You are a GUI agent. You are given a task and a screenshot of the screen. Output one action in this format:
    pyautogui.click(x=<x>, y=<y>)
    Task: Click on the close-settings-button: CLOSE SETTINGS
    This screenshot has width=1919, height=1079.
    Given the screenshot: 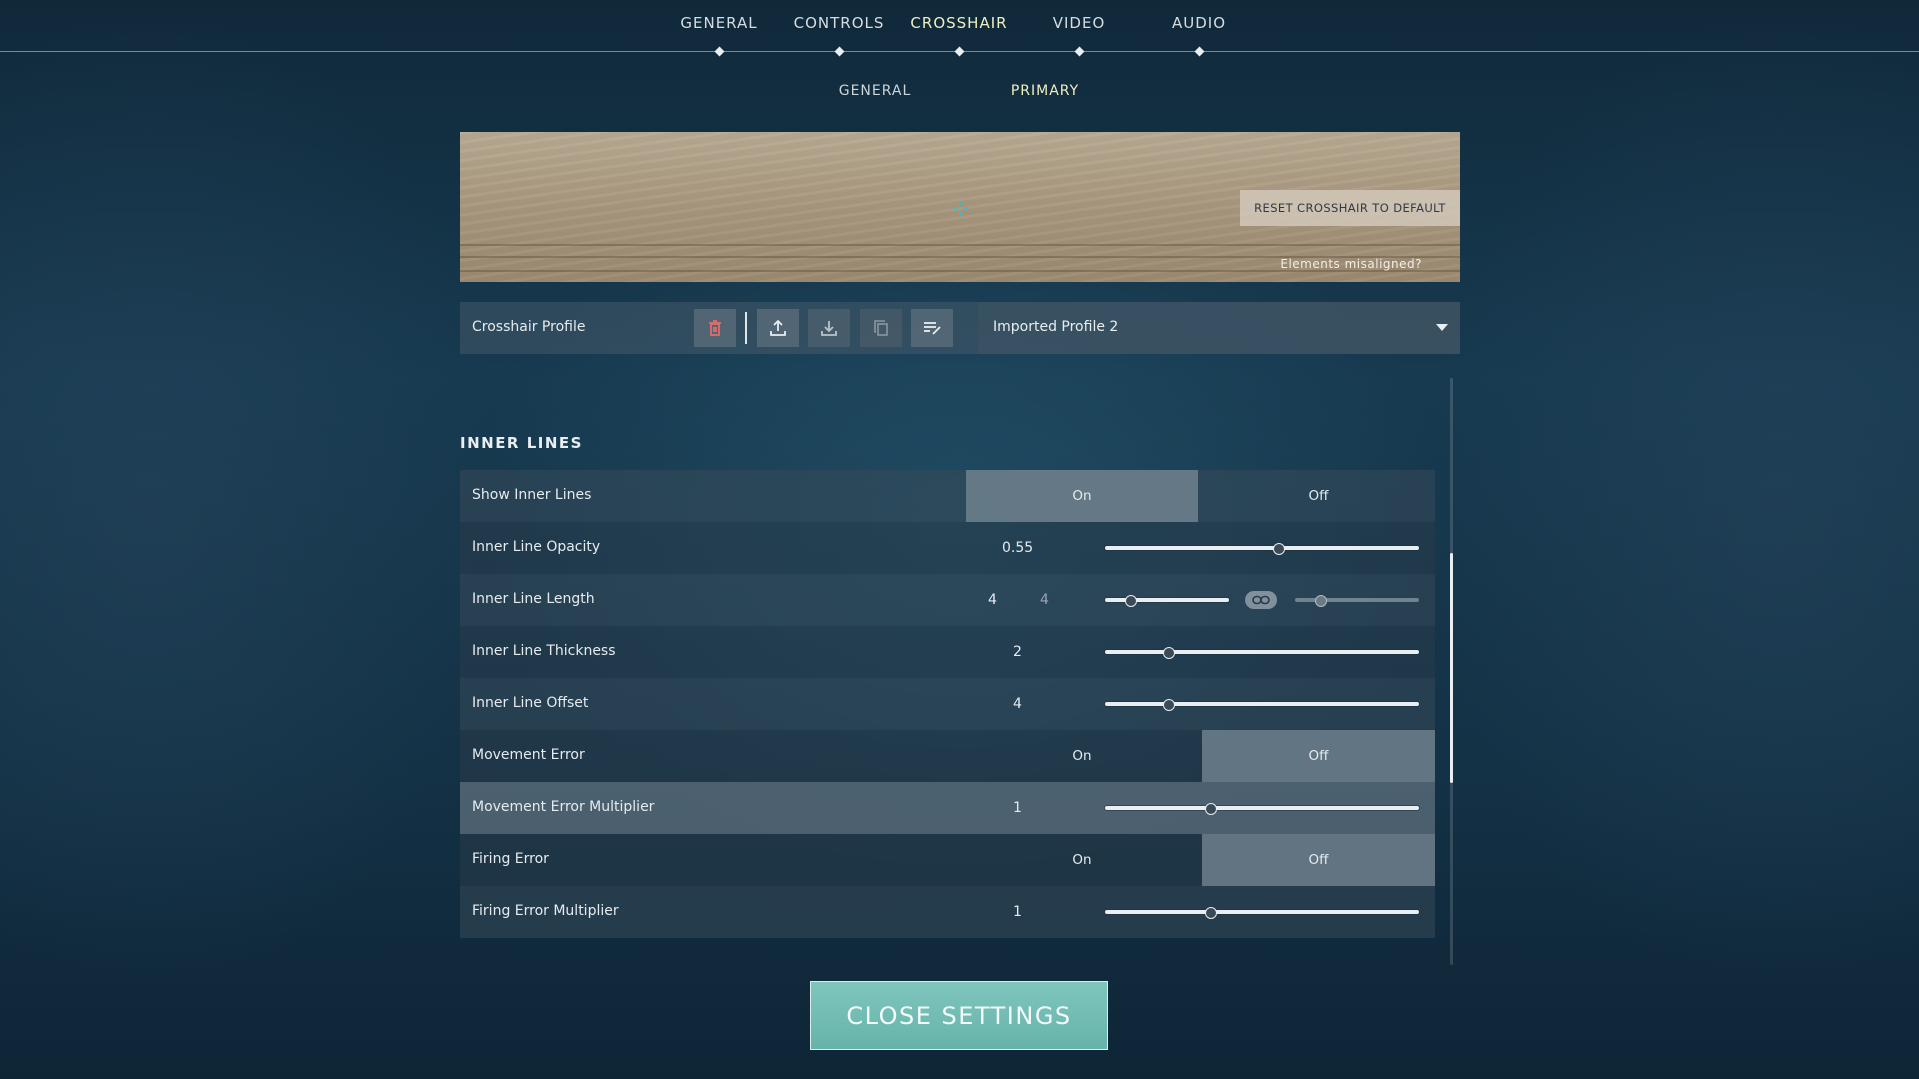 What is the action you would take?
    pyautogui.click(x=959, y=1015)
    